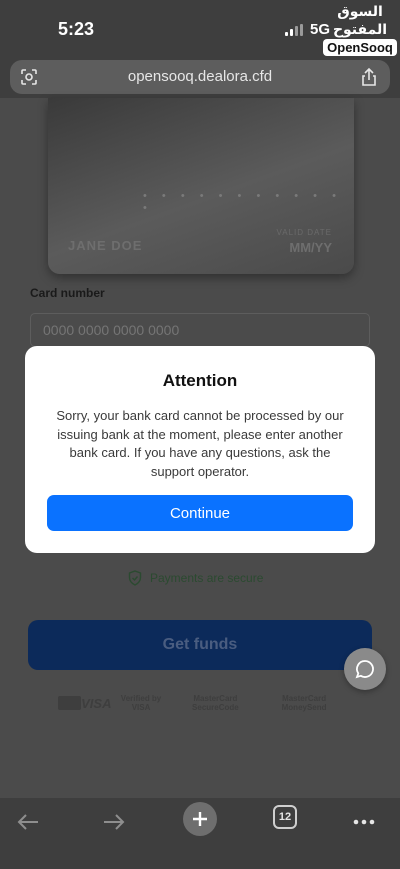  Describe the element at coordinates (70, 703) in the screenshot. I see `mastercard-logo` at that location.